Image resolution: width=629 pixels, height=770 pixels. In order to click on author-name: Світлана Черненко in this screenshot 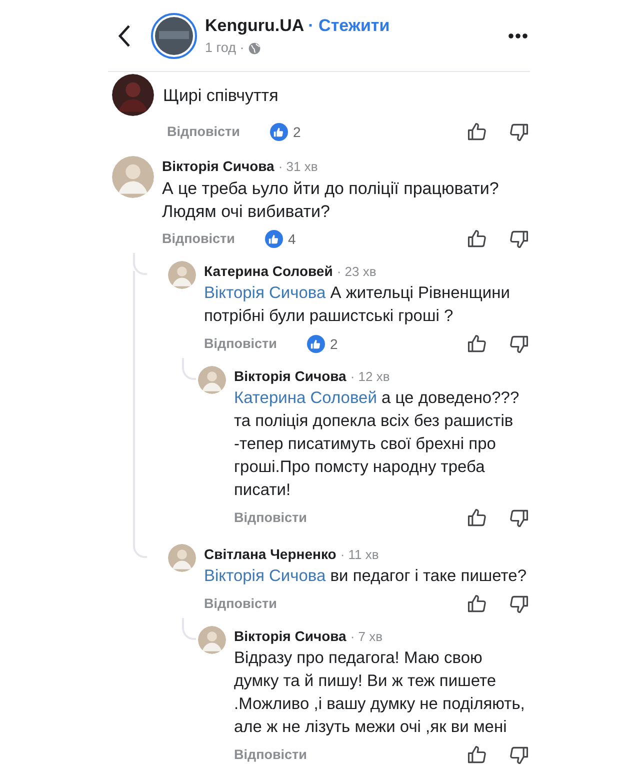, I will do `click(270, 554)`.